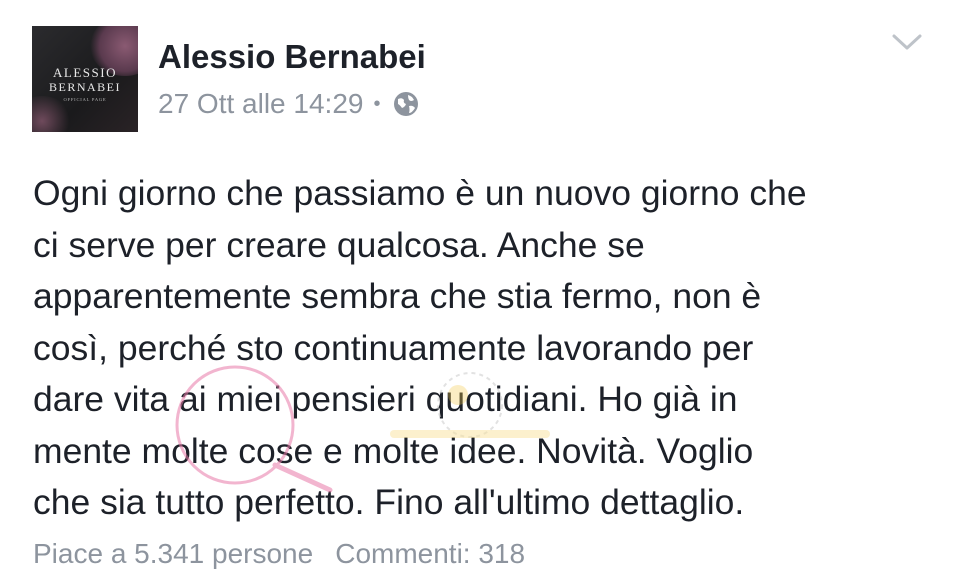 The width and height of the screenshot is (960, 582). Describe the element at coordinates (339, 244) in the screenshot. I see `post-text-line: ci serve per creare qualcosa. Anche se` at that location.